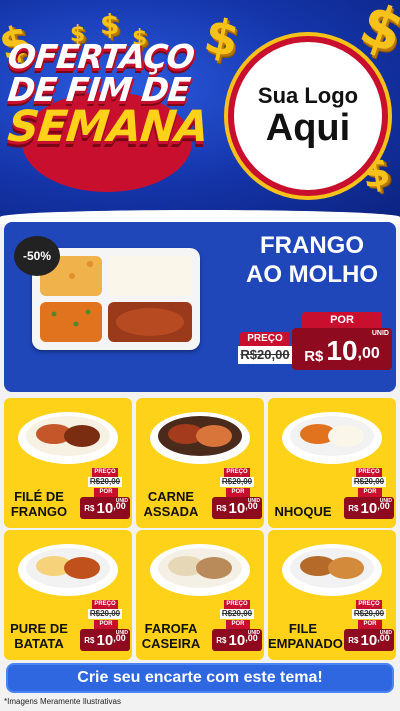 The image size is (400, 711). Describe the element at coordinates (62, 701) in the screenshot. I see `disclaimer-text: *Imagens Meramente Ilustrativas` at that location.